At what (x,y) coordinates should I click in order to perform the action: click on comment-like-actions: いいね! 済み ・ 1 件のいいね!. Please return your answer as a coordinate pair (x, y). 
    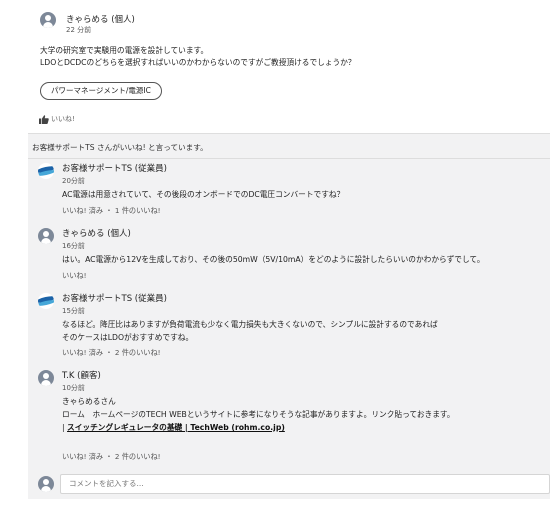
    Looking at the image, I should click on (111, 211).